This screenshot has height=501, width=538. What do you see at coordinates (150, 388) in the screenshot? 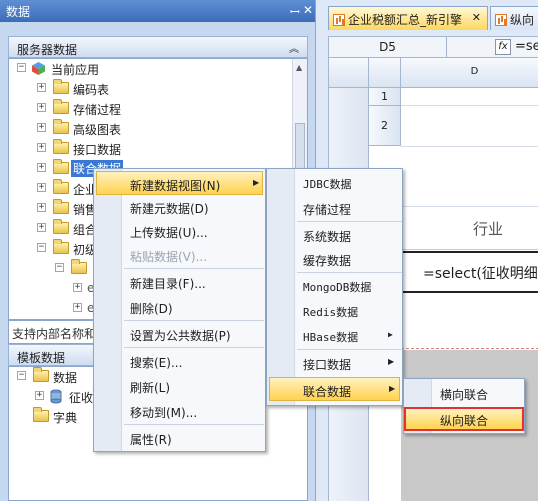
I see `menu-item-label: 刷新(L)` at bounding box center [150, 388].